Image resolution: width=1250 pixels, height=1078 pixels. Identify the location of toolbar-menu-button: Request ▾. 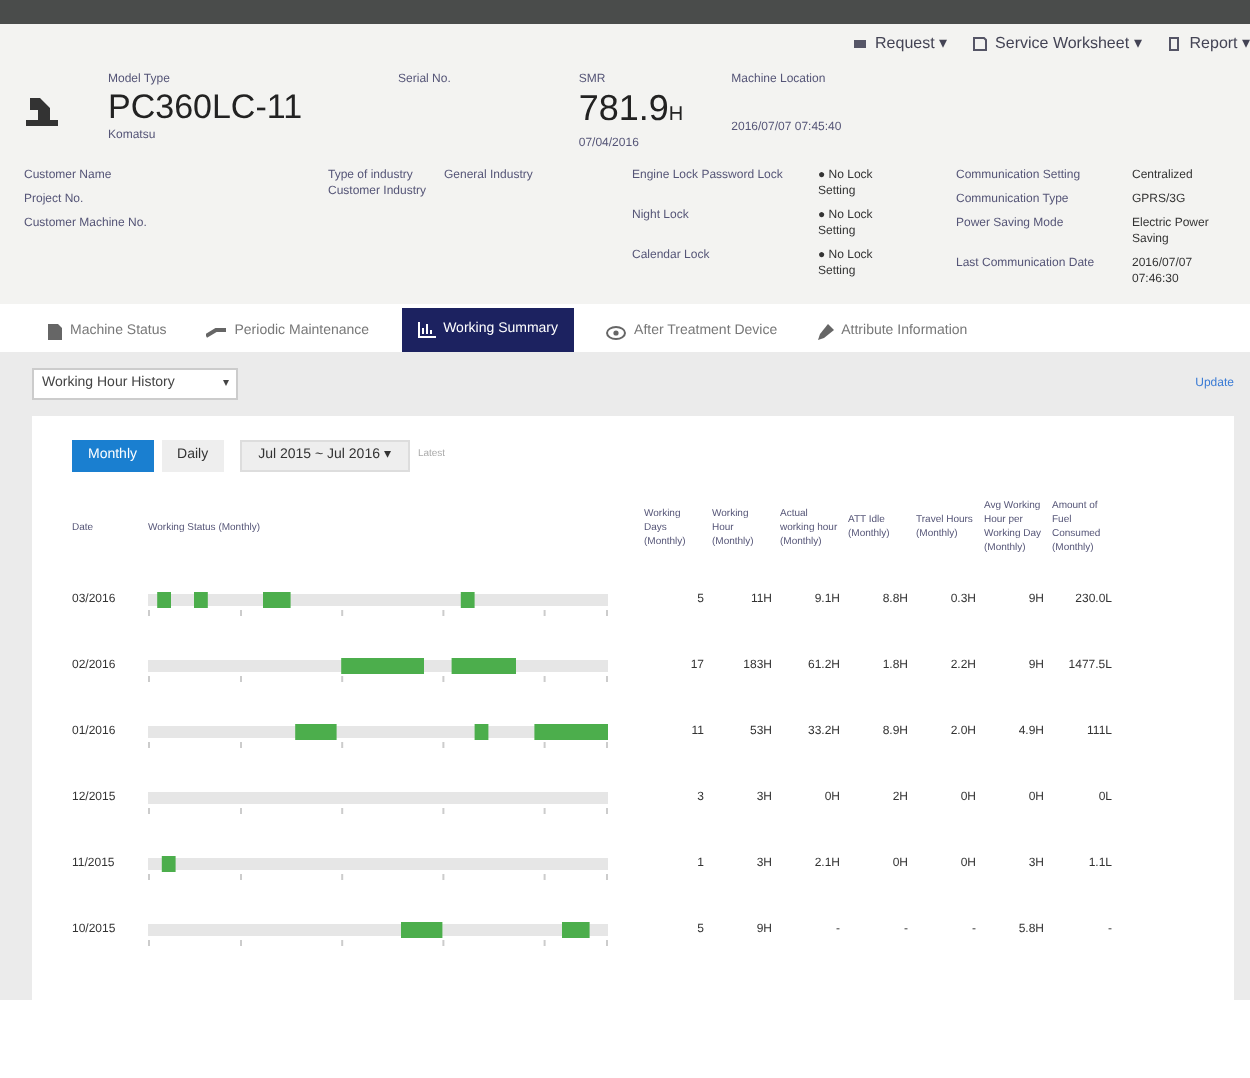
(899, 44).